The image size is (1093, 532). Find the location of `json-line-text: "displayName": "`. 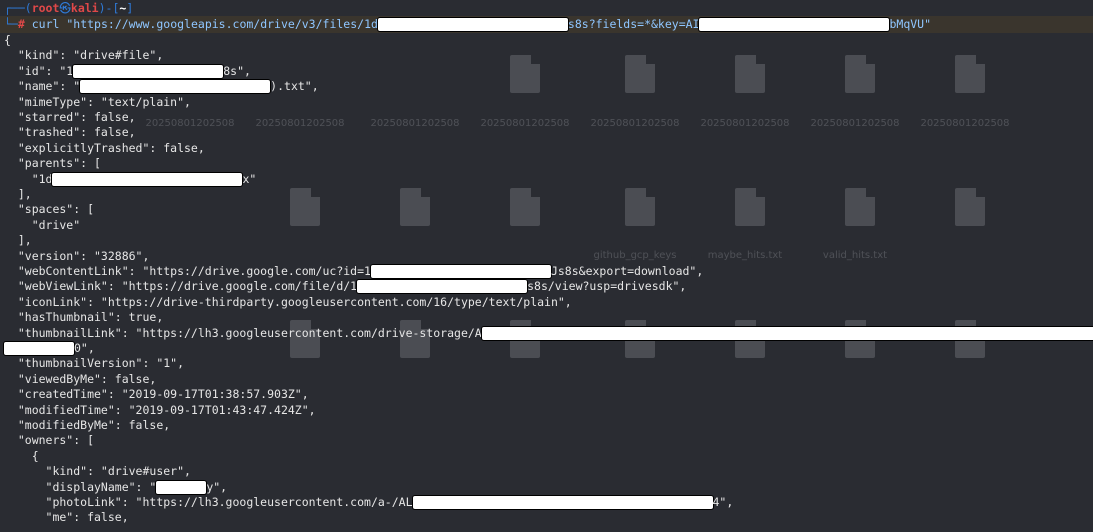

json-line-text: "displayName": " is located at coordinates (80, 486).